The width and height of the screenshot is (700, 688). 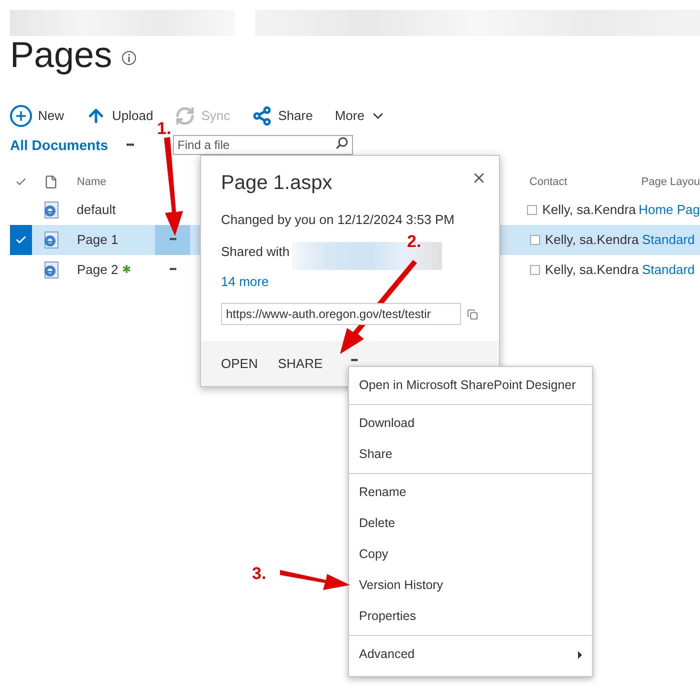 What do you see at coordinates (127, 270) in the screenshot?
I see `new-item-icon: ✱` at bounding box center [127, 270].